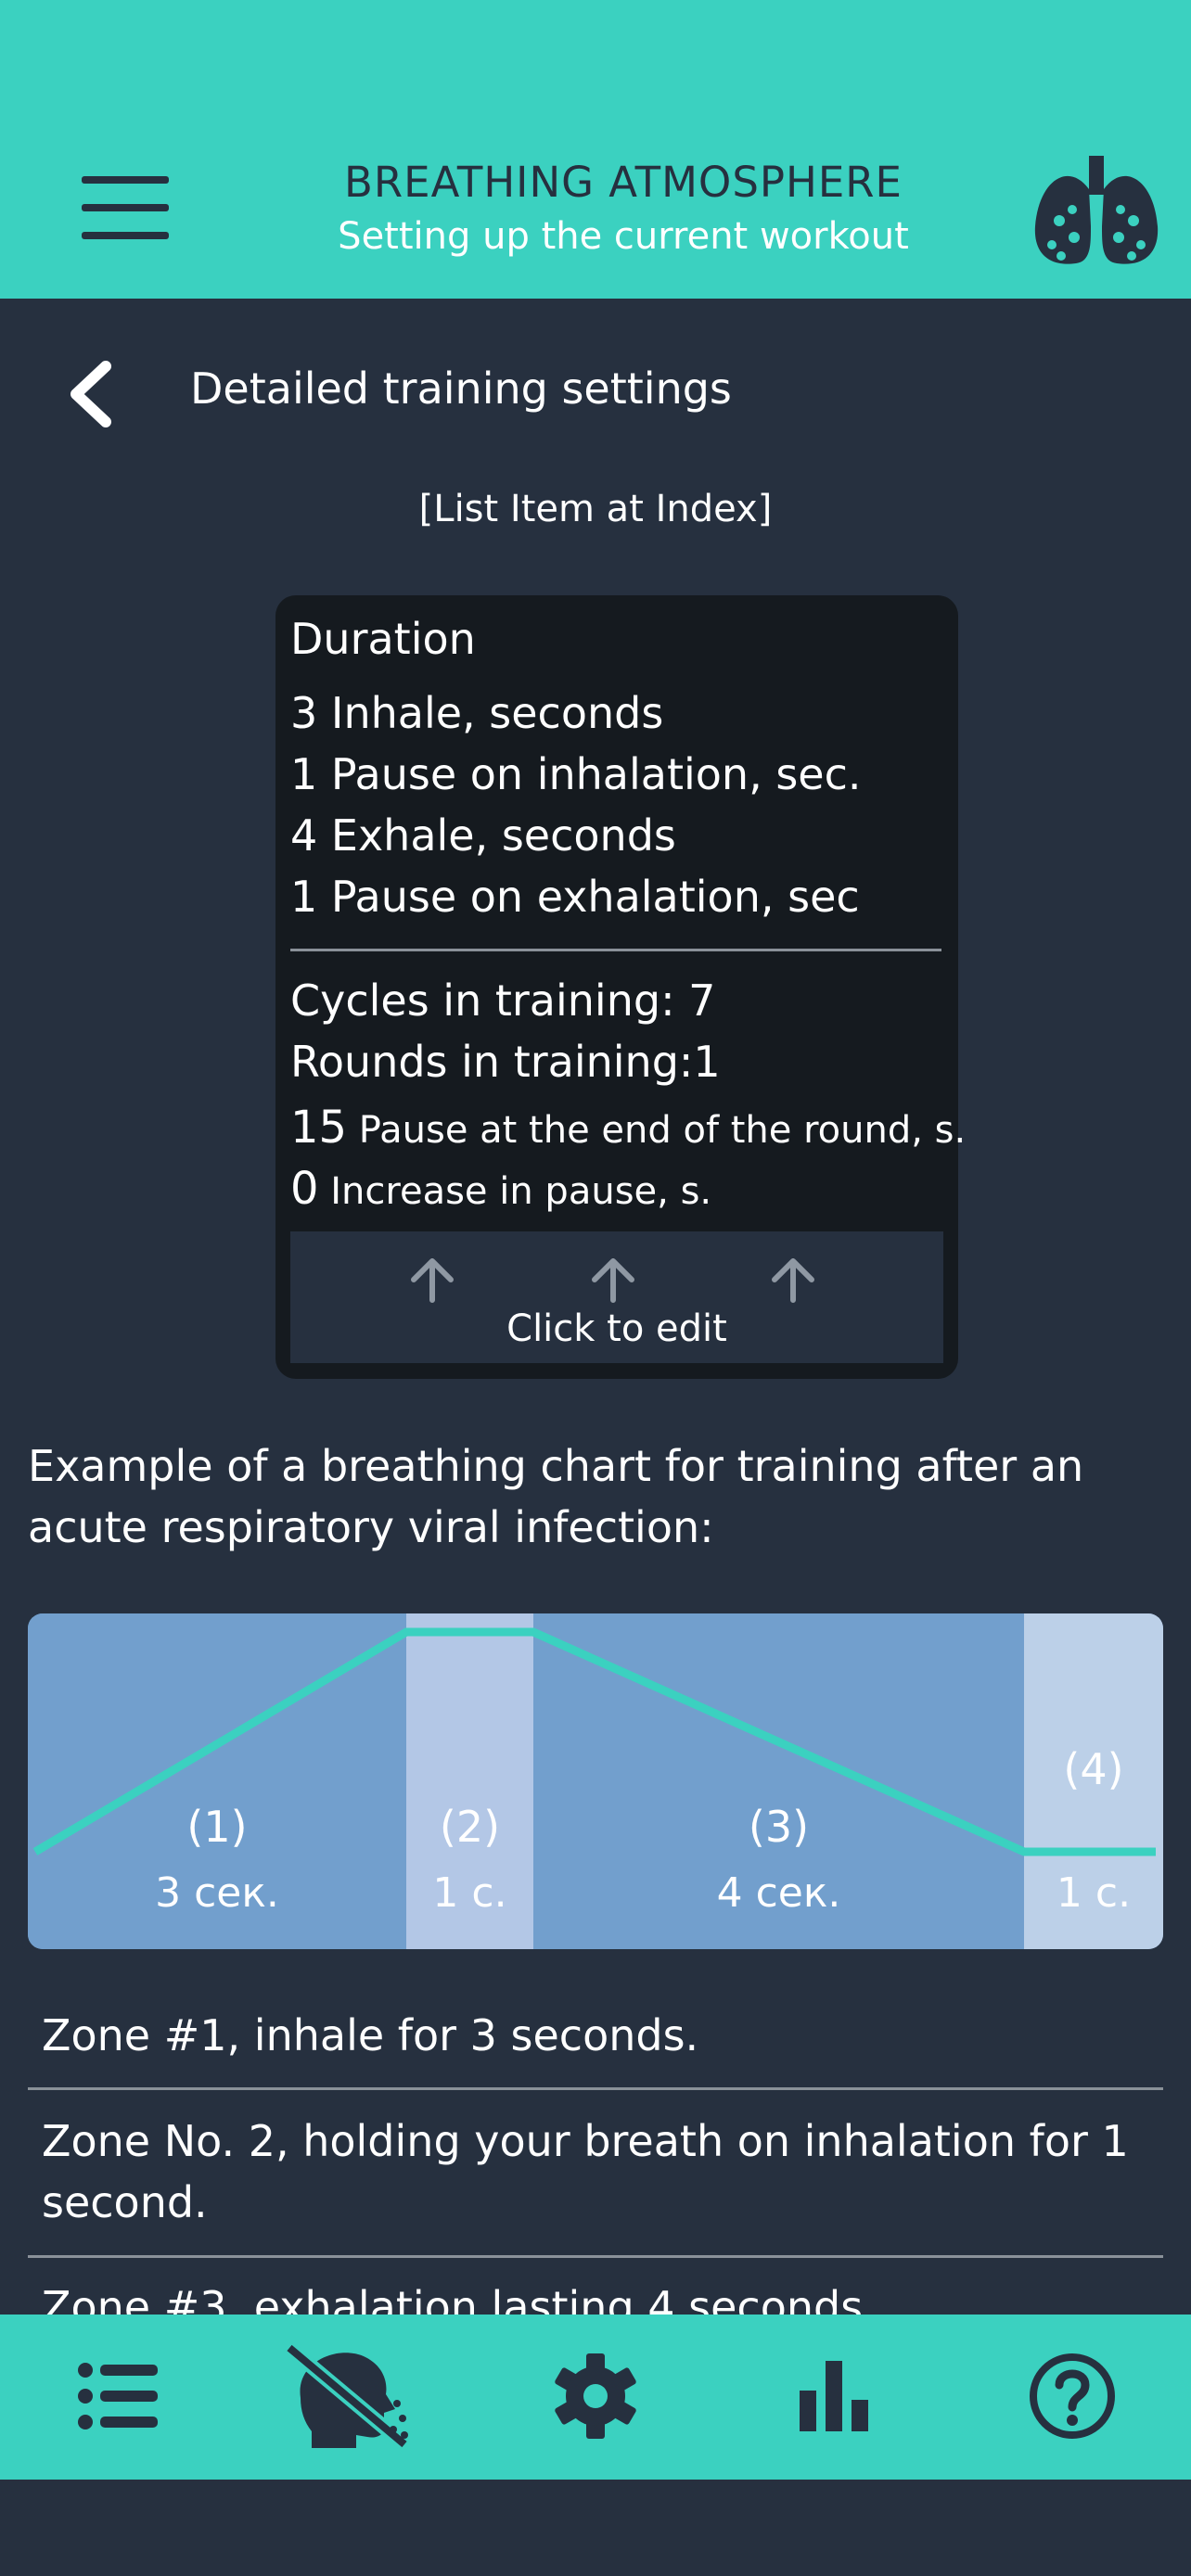 Image resolution: width=1191 pixels, height=2576 pixels. I want to click on exhale-duration: 4 Exhale, seconds, so click(483, 836).